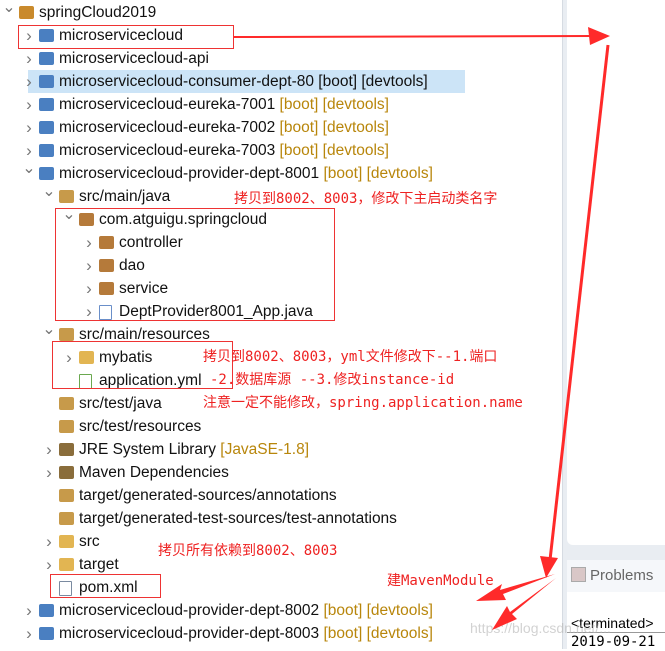  I want to click on annotation-new-module: 建MavenModule, so click(440, 581).